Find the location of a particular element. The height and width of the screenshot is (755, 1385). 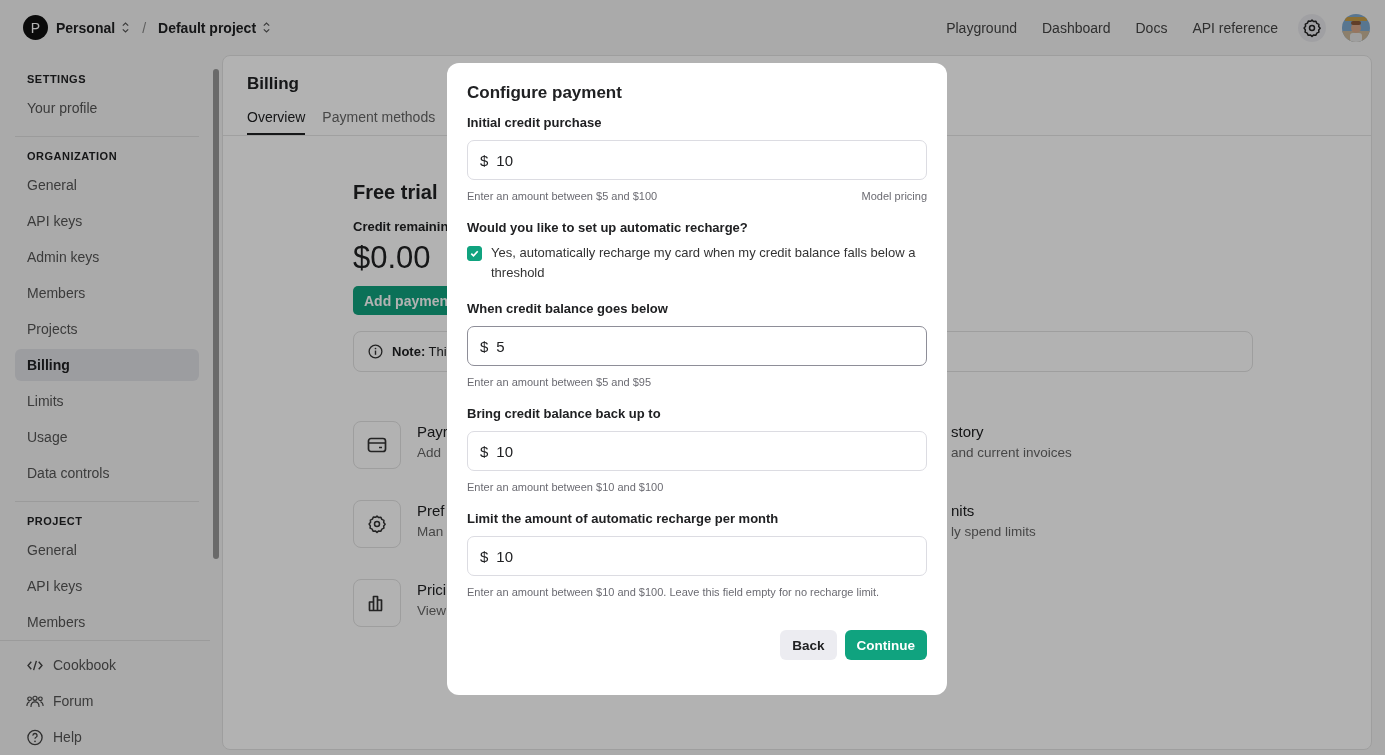

tab: Overview is located at coordinates (276, 122).